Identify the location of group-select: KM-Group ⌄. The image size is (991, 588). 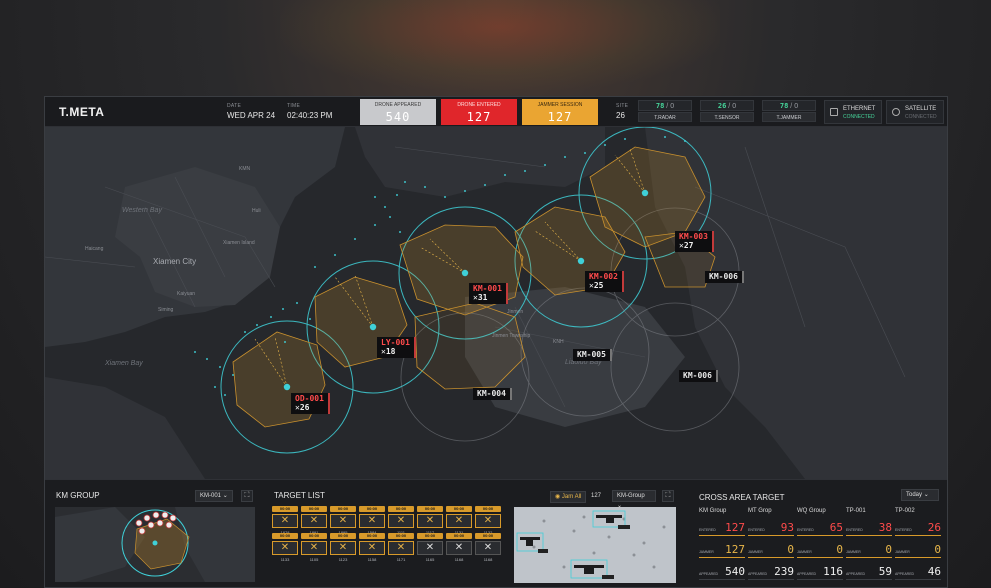
(634, 499).